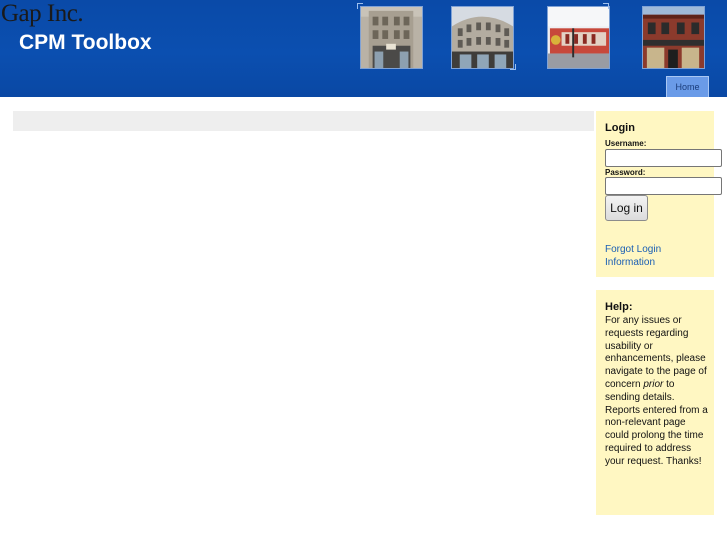 The height and width of the screenshot is (545, 727). What do you see at coordinates (620, 128) in the screenshot?
I see `login-title: Login` at bounding box center [620, 128].